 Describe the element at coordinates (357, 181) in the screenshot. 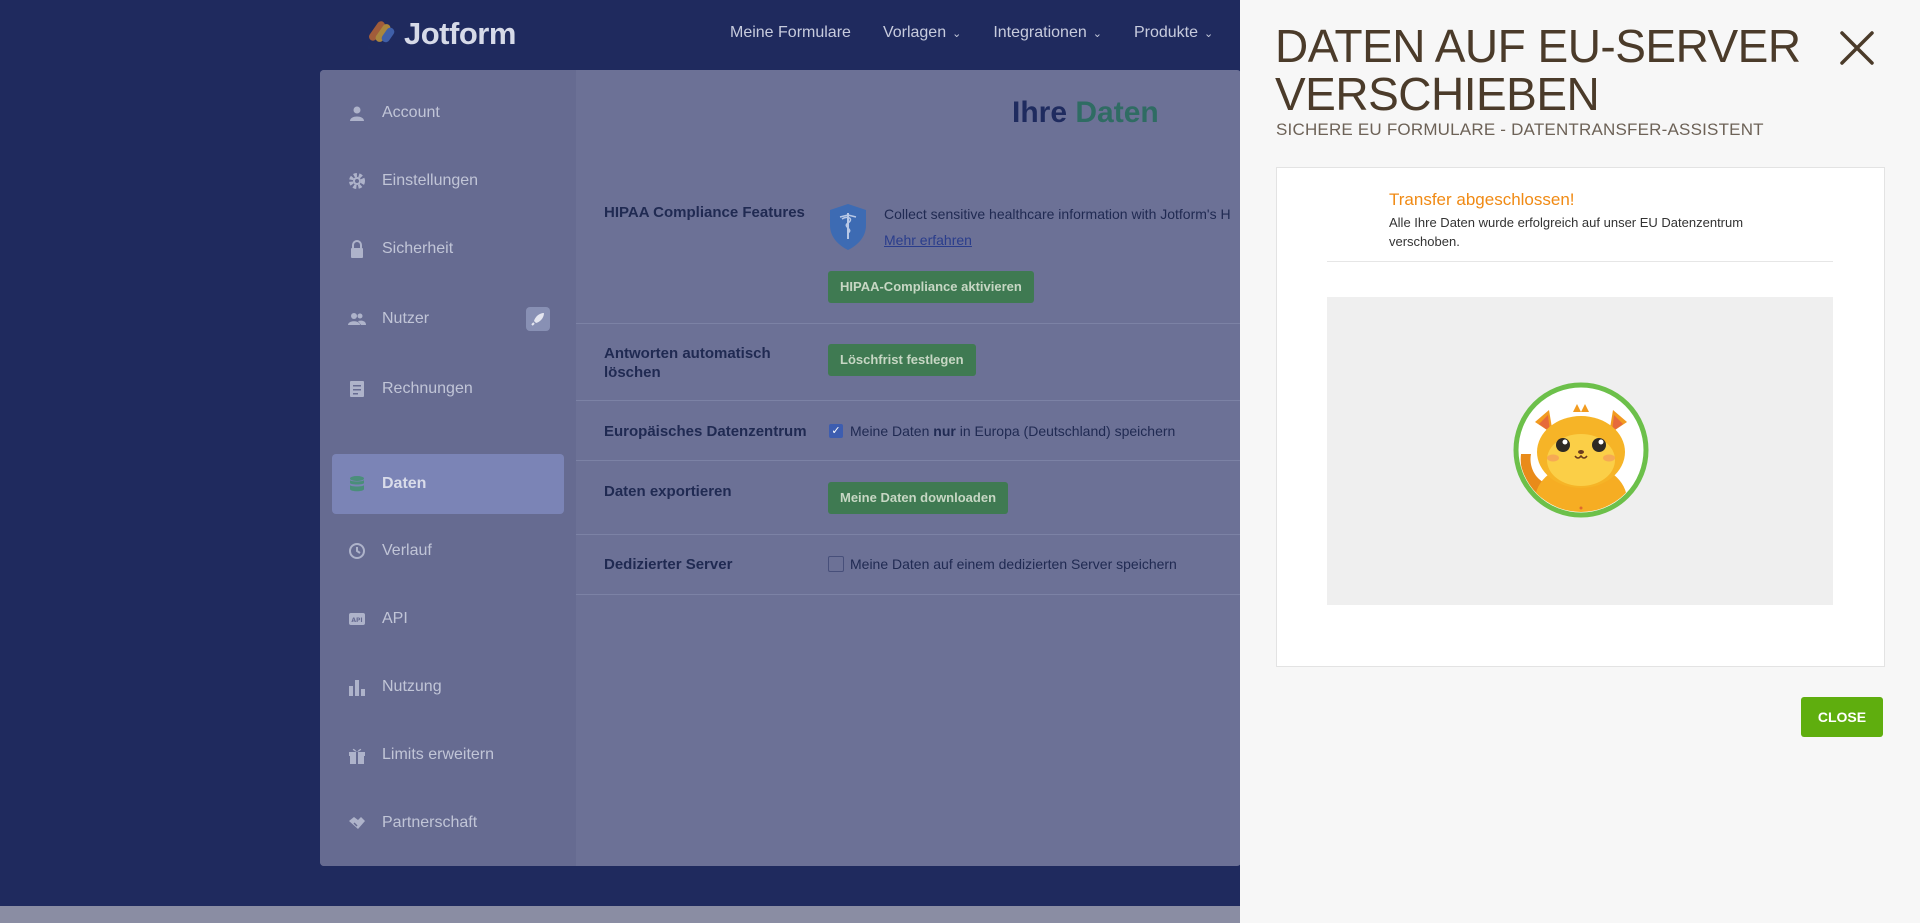

I see `gear-icon` at that location.